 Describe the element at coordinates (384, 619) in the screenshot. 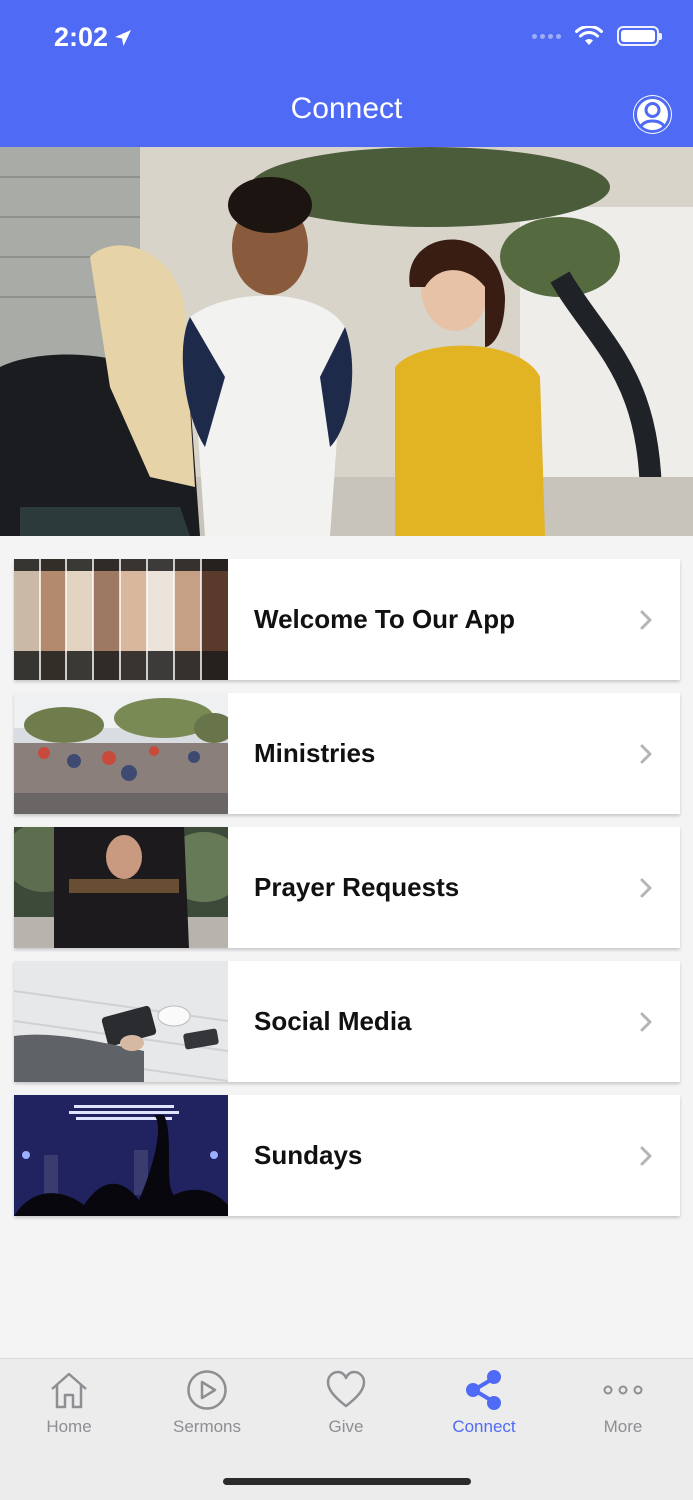

I see `list-item-label: Welcome To Our App` at that location.